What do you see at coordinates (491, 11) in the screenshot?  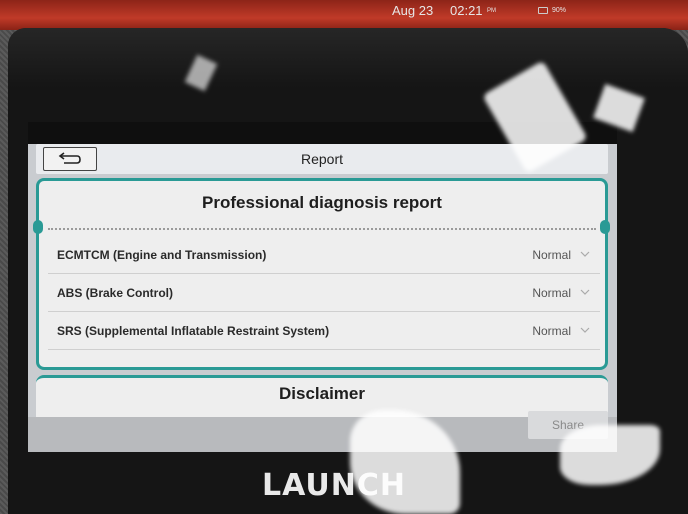 I see `status-ampm: PM` at bounding box center [491, 11].